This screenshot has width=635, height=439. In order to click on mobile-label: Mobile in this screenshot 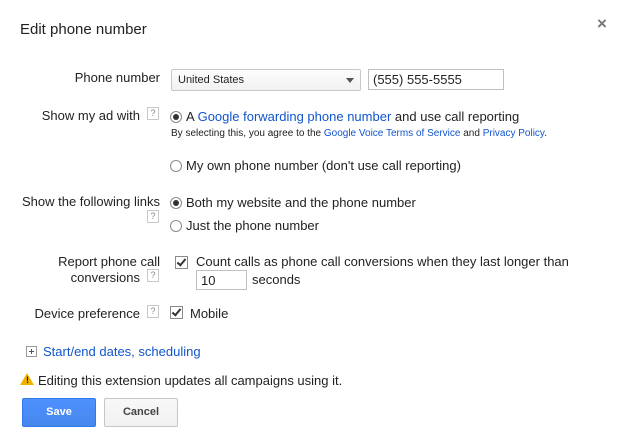, I will do `click(209, 313)`.